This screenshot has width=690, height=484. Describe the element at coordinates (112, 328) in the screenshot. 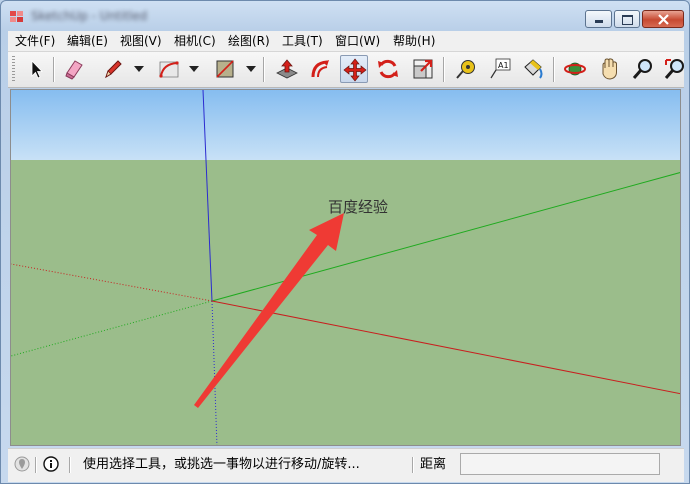

I see `green-axis-negative` at that location.